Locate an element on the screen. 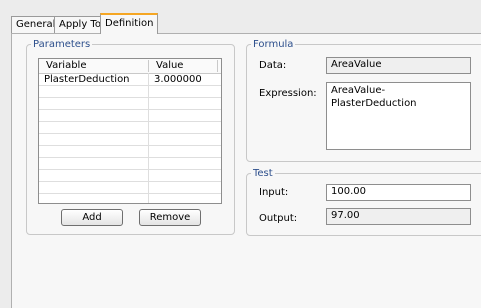 The image size is (481, 308). tab-definition: Definition is located at coordinates (129, 23).